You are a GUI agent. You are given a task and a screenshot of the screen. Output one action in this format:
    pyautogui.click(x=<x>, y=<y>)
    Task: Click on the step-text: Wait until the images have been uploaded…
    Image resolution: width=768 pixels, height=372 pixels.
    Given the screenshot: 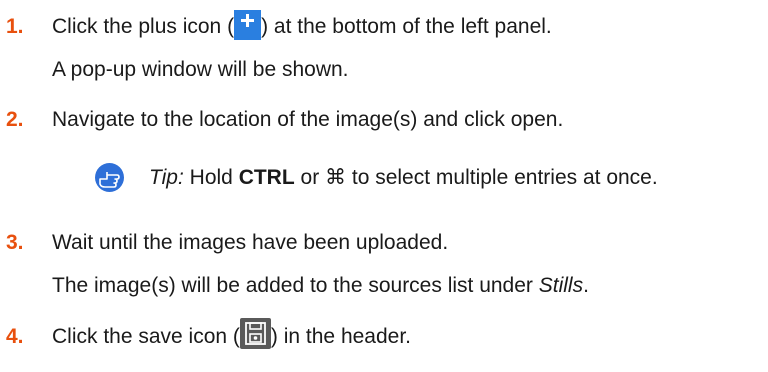 What is the action you would take?
    pyautogui.click(x=250, y=242)
    